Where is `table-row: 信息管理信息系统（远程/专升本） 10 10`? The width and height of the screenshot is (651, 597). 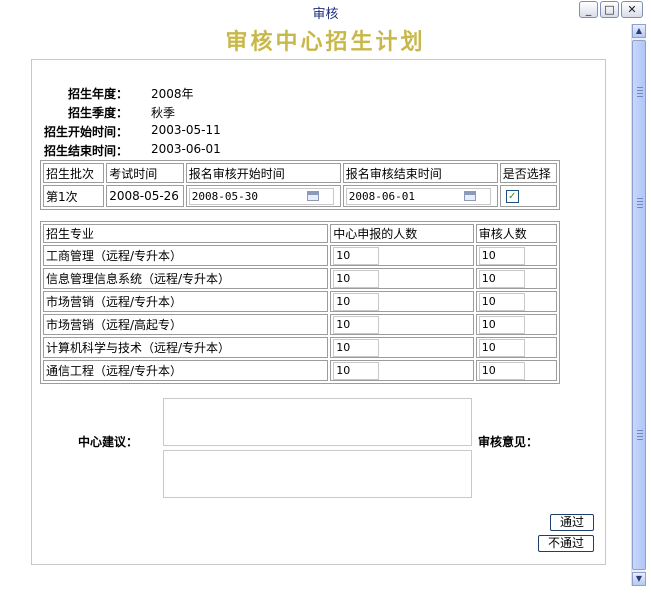
table-row: 信息管理信息系统（远程/专升本） 10 10 is located at coordinates (300, 278).